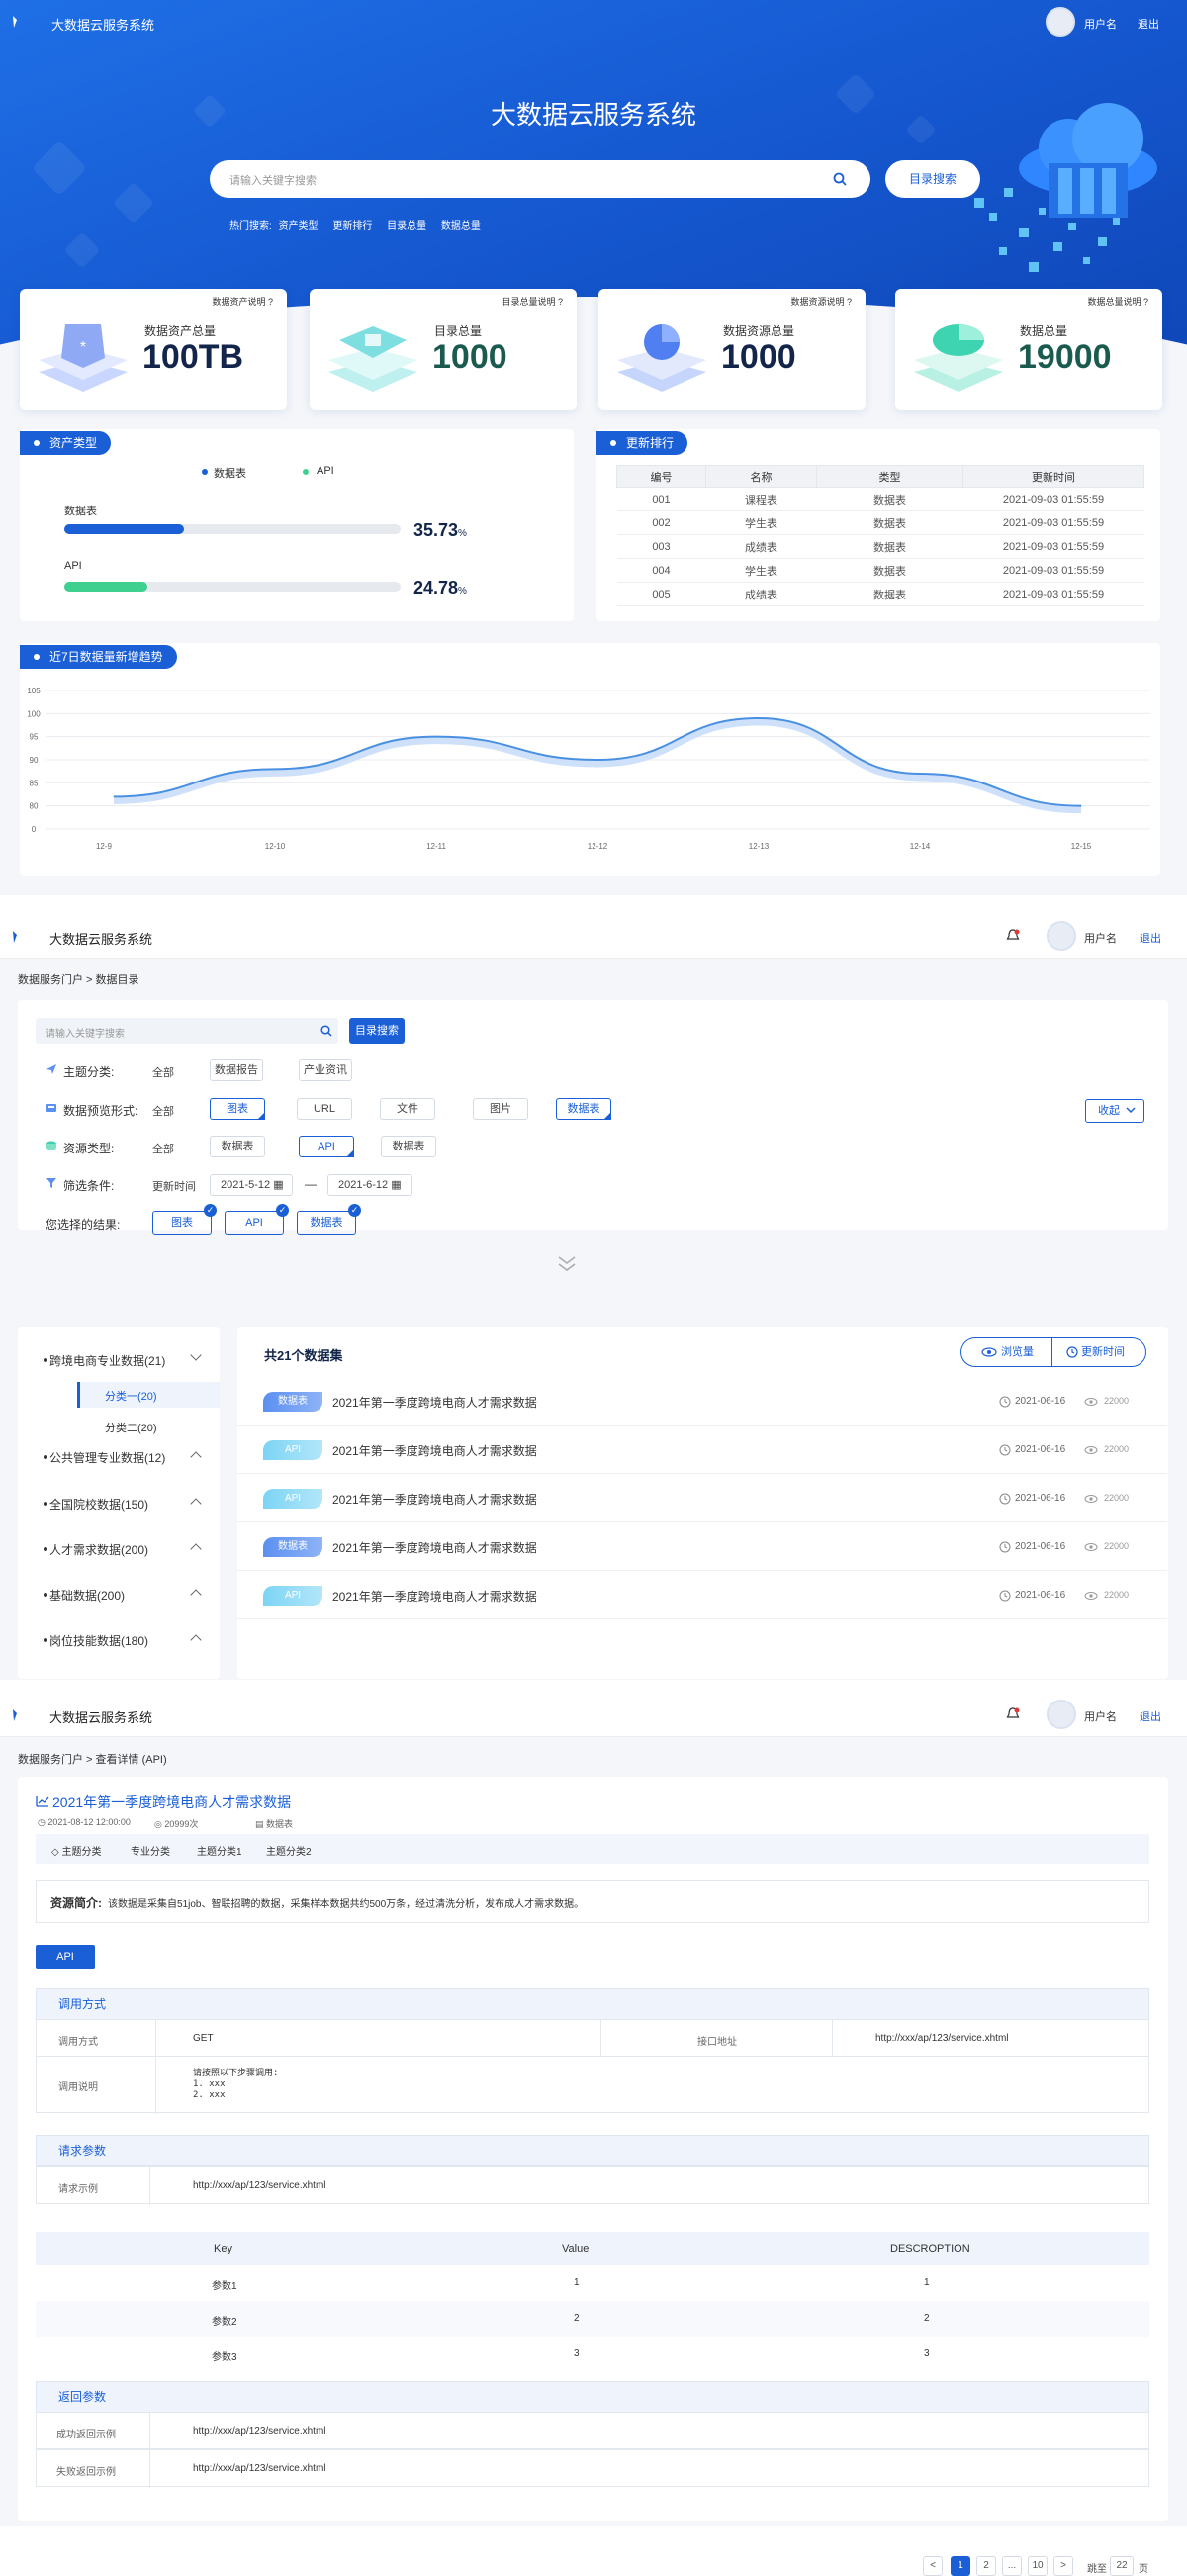 Image resolution: width=1187 pixels, height=2576 pixels. I want to click on tree-item: 跨境电商专业数据(21), so click(104, 1361).